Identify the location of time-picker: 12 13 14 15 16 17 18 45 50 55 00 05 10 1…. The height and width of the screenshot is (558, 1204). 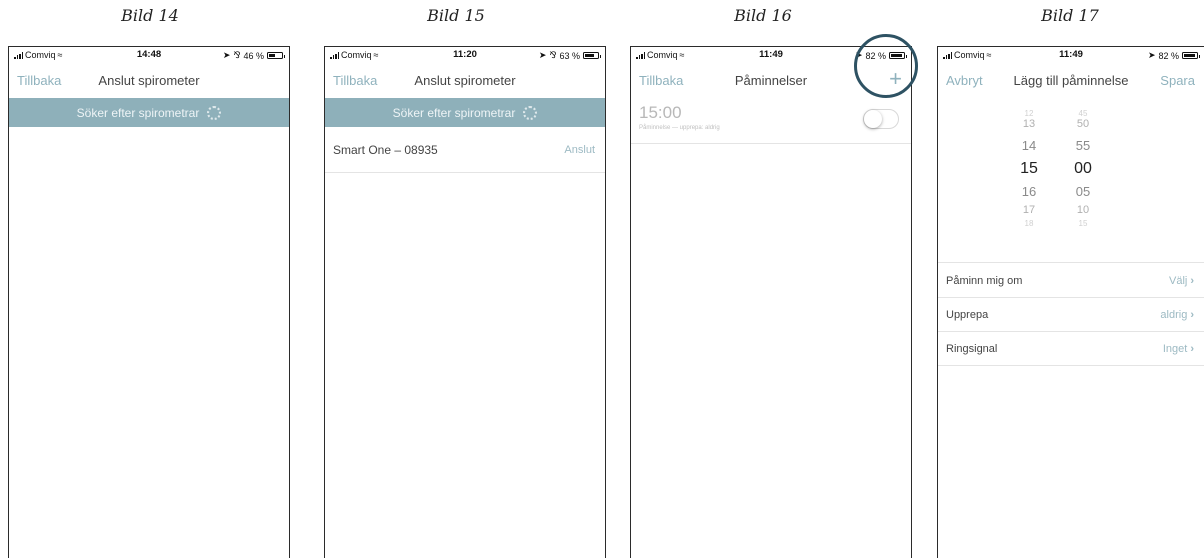
(1071, 183).